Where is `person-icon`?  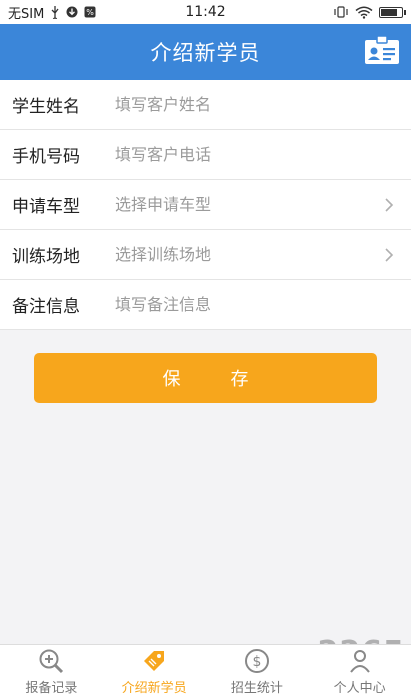
person-icon is located at coordinates (360, 661).